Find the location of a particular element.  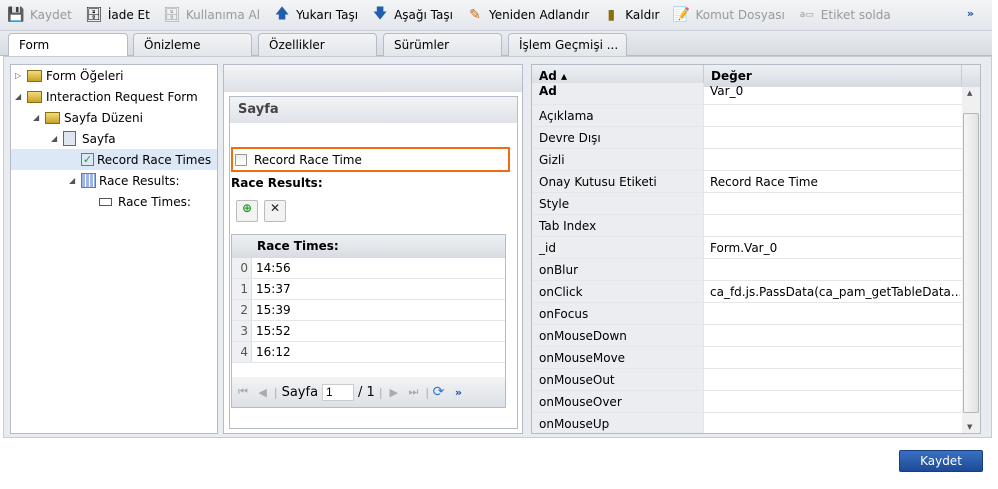

prev-page-icon: ◀ is located at coordinates (262, 392).